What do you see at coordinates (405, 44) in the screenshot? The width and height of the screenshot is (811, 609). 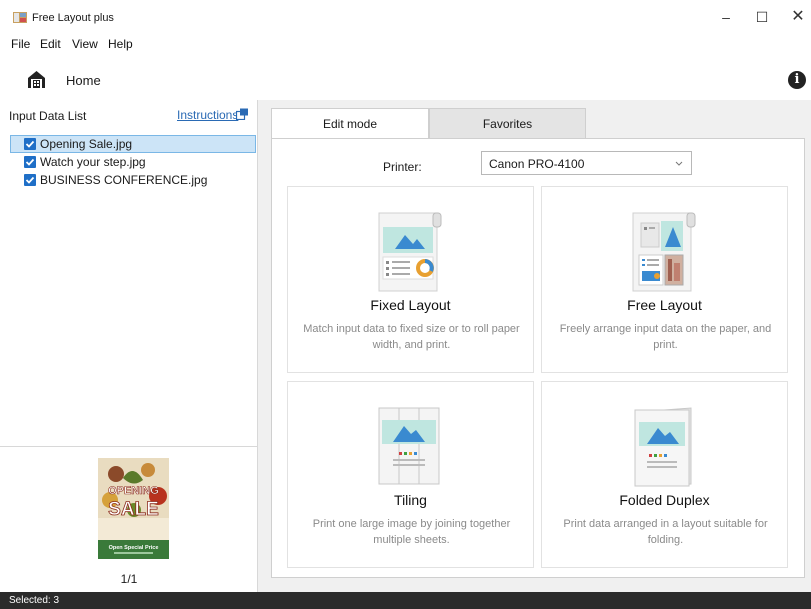 I see `menu-bar: File Edit View Help` at bounding box center [405, 44].